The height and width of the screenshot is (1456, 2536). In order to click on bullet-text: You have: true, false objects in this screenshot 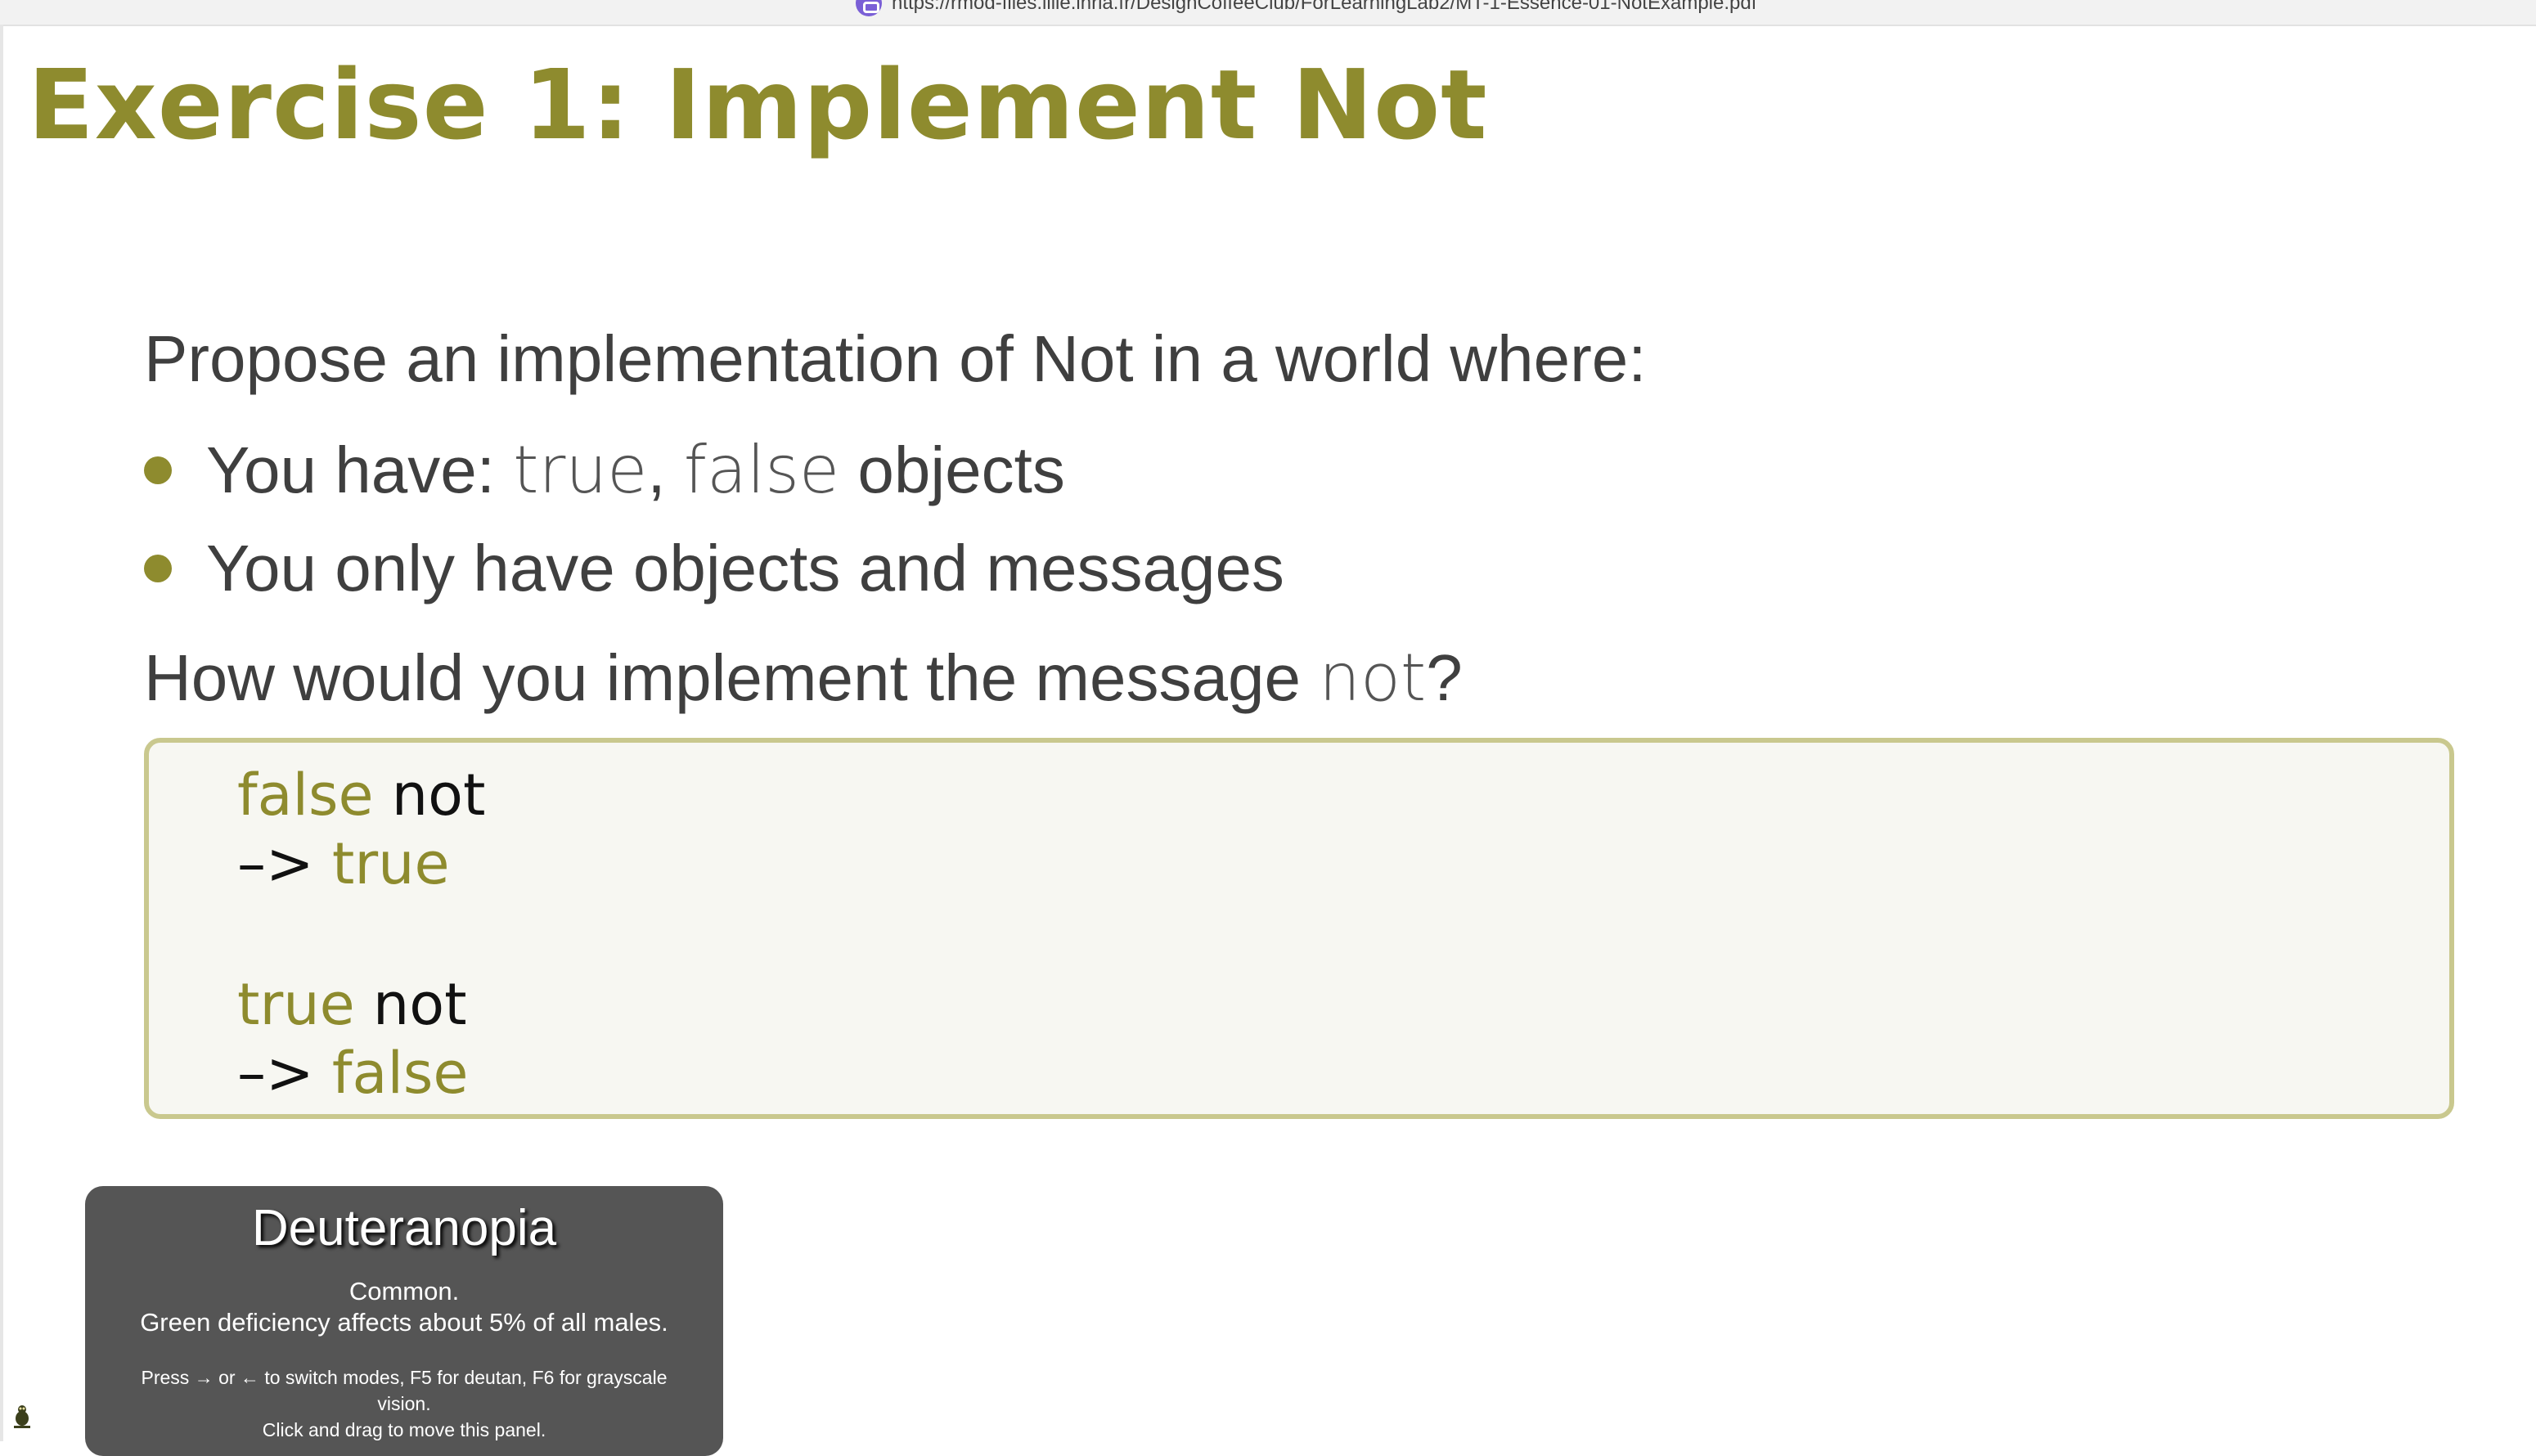, I will do `click(635, 470)`.